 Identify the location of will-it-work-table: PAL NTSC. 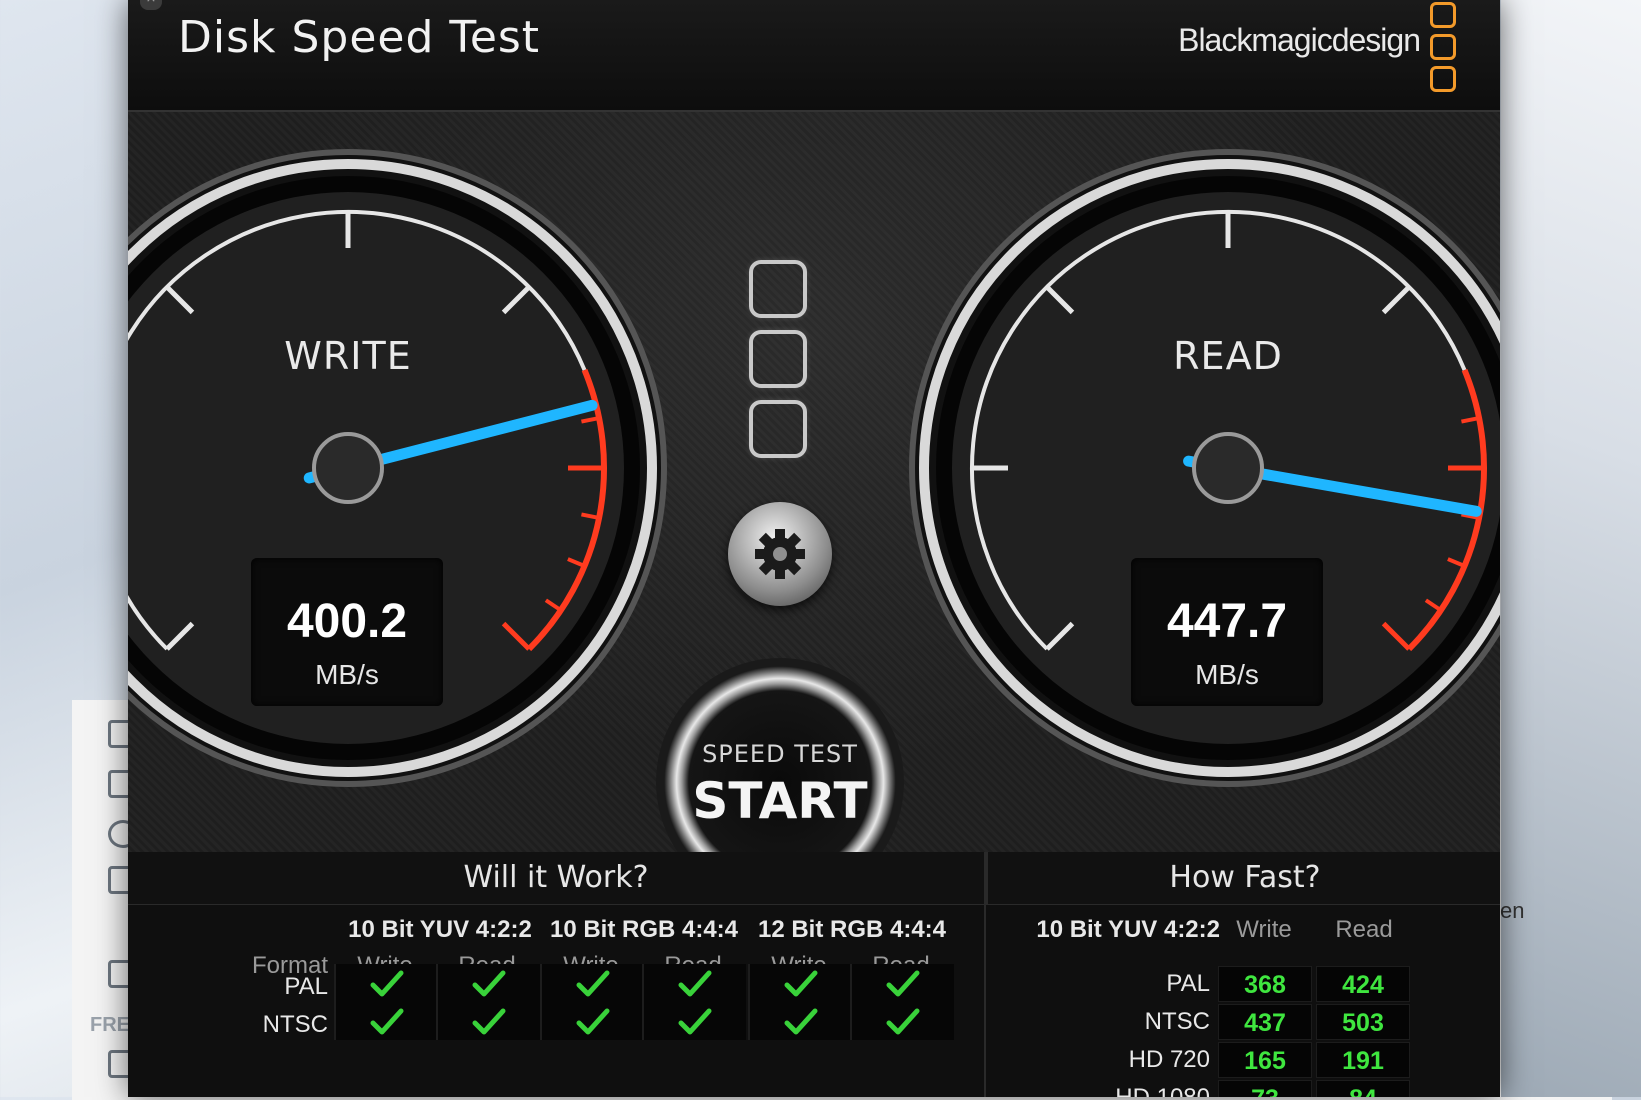
(546, 1002).